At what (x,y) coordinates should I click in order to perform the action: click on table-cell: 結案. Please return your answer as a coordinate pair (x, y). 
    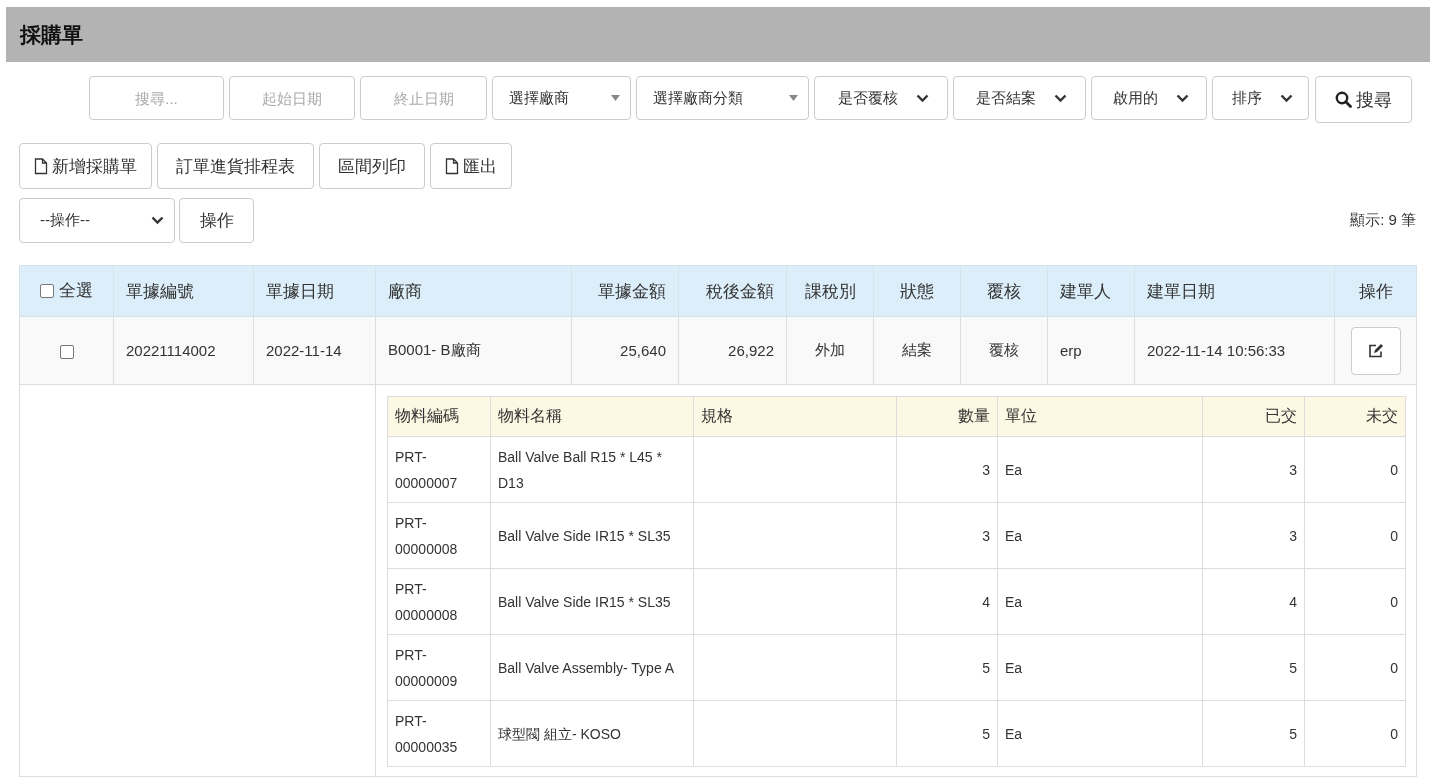
    Looking at the image, I should click on (917, 350).